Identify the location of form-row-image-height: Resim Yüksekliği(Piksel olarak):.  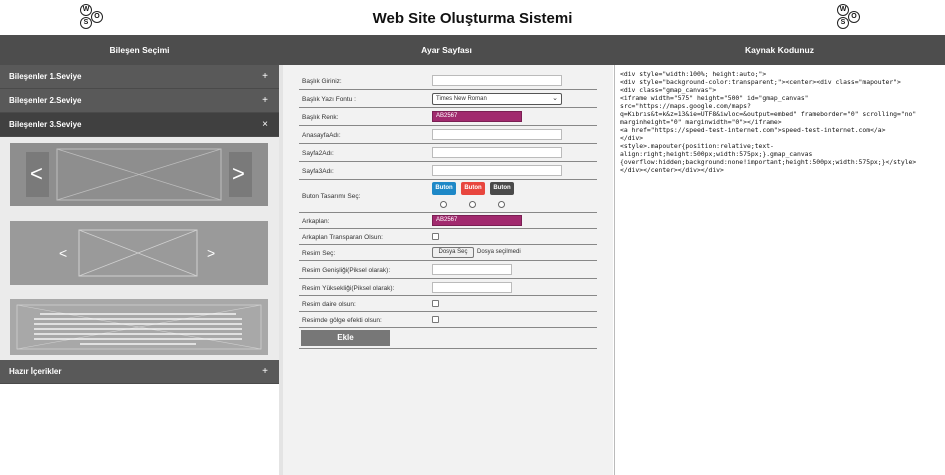
(448, 287).